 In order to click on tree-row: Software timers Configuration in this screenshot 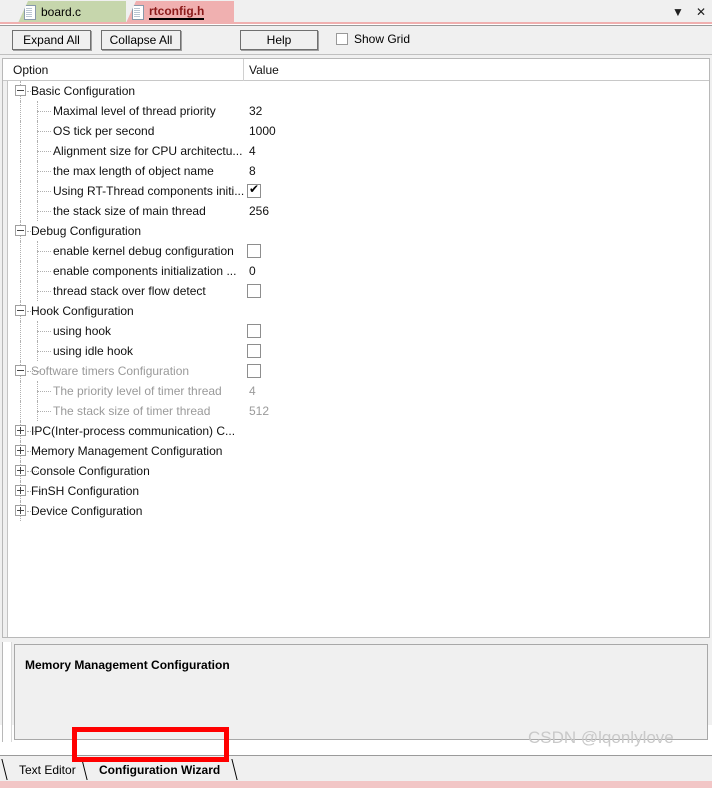, I will do `click(356, 371)`.